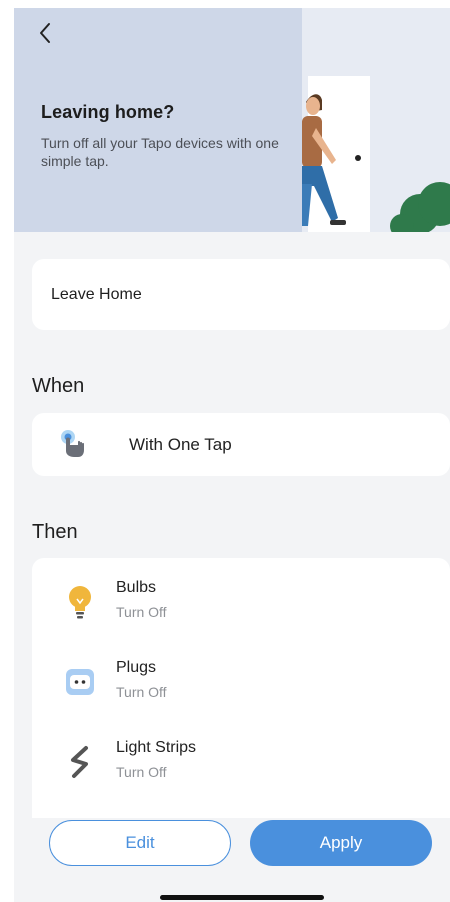 The height and width of the screenshot is (902, 450). Describe the element at coordinates (141, 612) in the screenshot. I see `action-bulbs-state: Turn Off` at that location.